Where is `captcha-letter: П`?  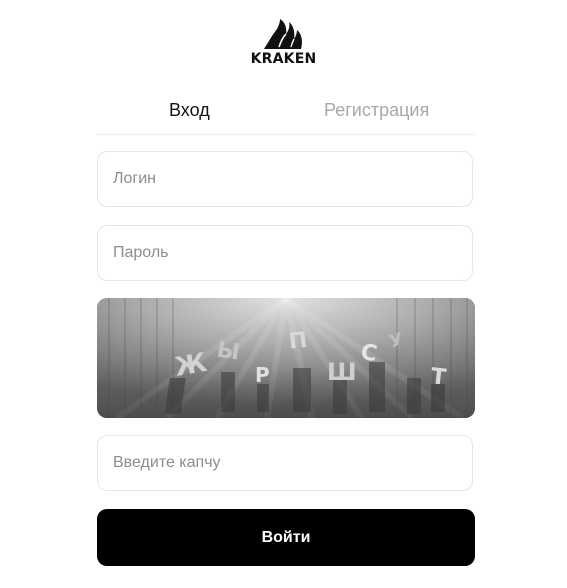 captcha-letter: П is located at coordinates (298, 341).